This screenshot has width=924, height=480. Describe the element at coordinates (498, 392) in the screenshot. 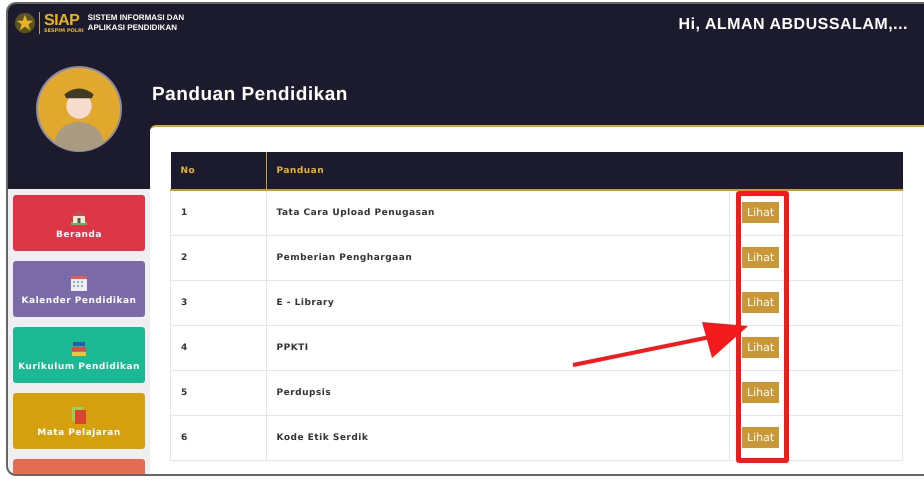

I see `table-cell: Perdupsis` at that location.